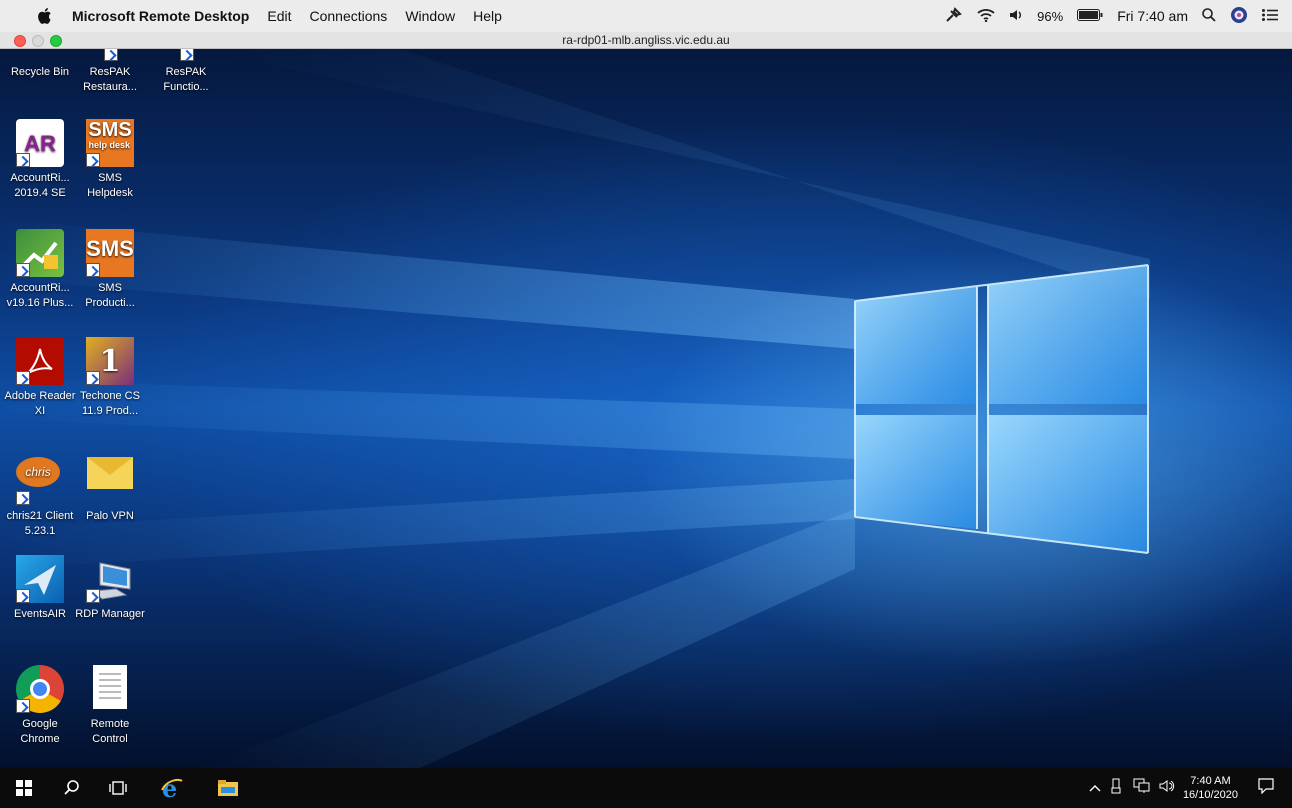 This screenshot has height=808, width=1292. I want to click on desktop-icon-chris21: chris chris21 Client 5.23.1, so click(40, 493).